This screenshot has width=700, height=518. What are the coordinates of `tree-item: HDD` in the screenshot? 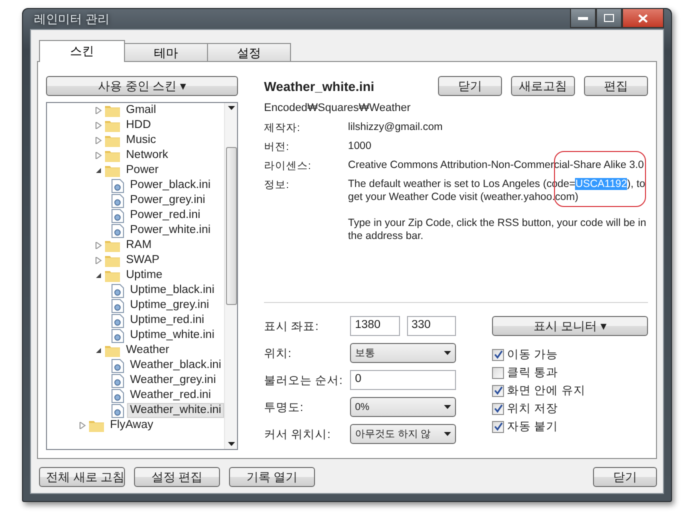 It's located at (138, 125).